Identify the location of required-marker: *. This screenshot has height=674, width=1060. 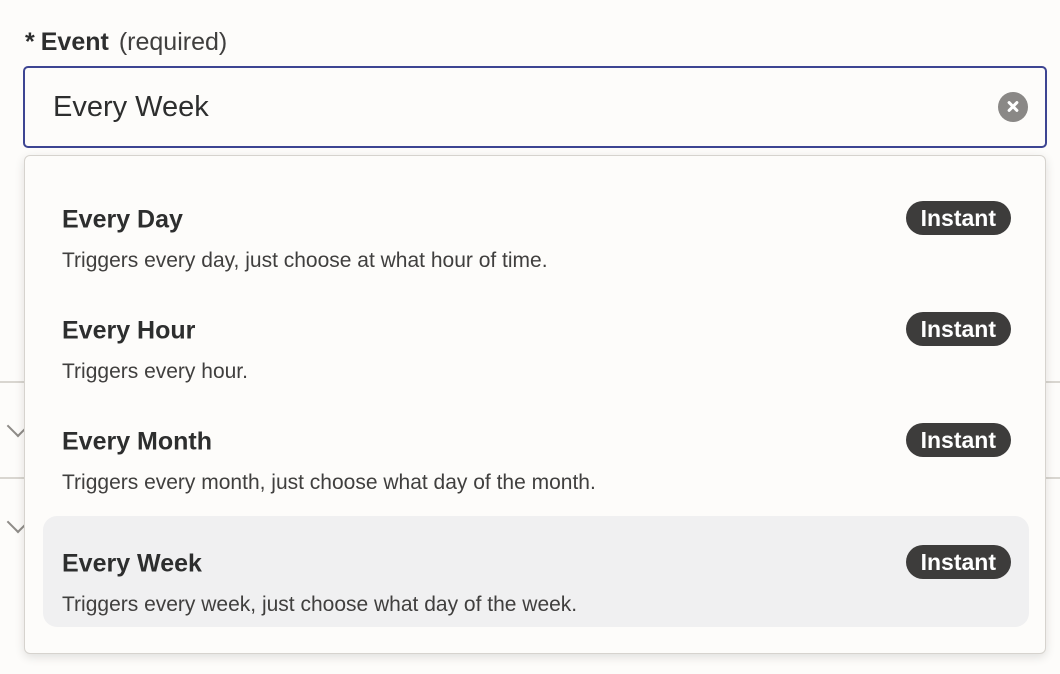
(30, 42).